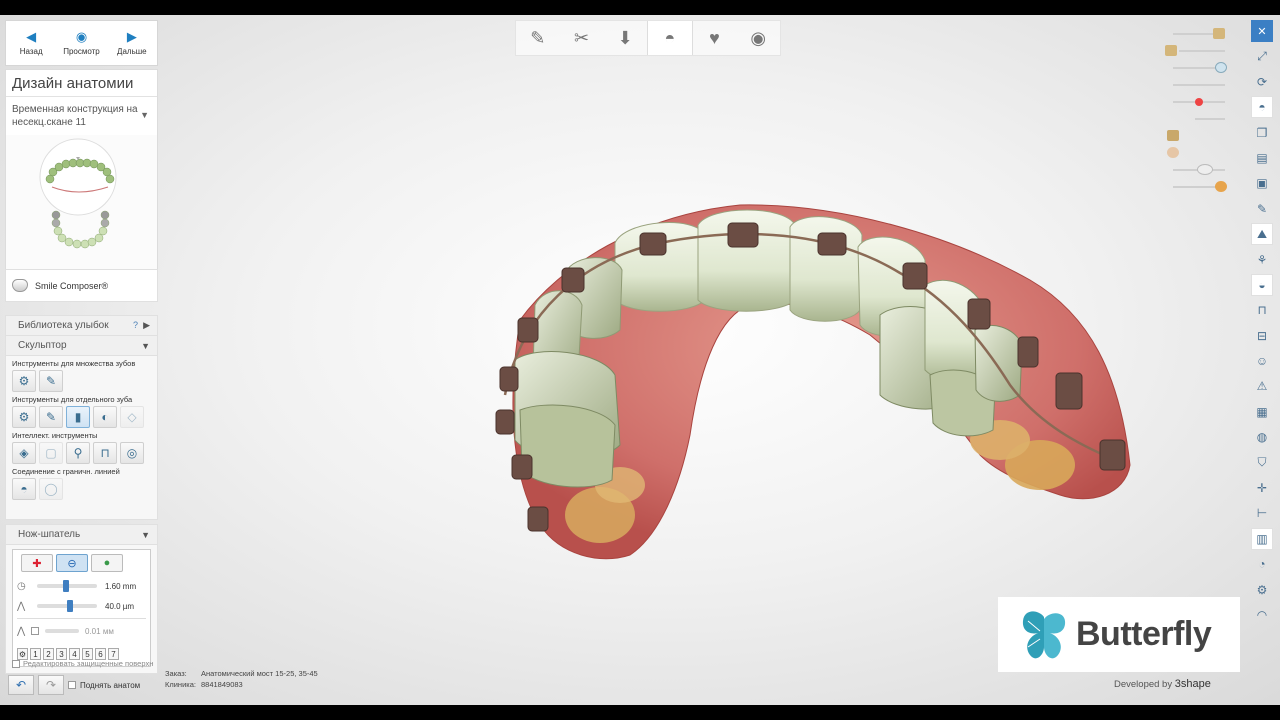  I want to click on lift-anatomy-label: Поднять анатом, so click(110, 685).